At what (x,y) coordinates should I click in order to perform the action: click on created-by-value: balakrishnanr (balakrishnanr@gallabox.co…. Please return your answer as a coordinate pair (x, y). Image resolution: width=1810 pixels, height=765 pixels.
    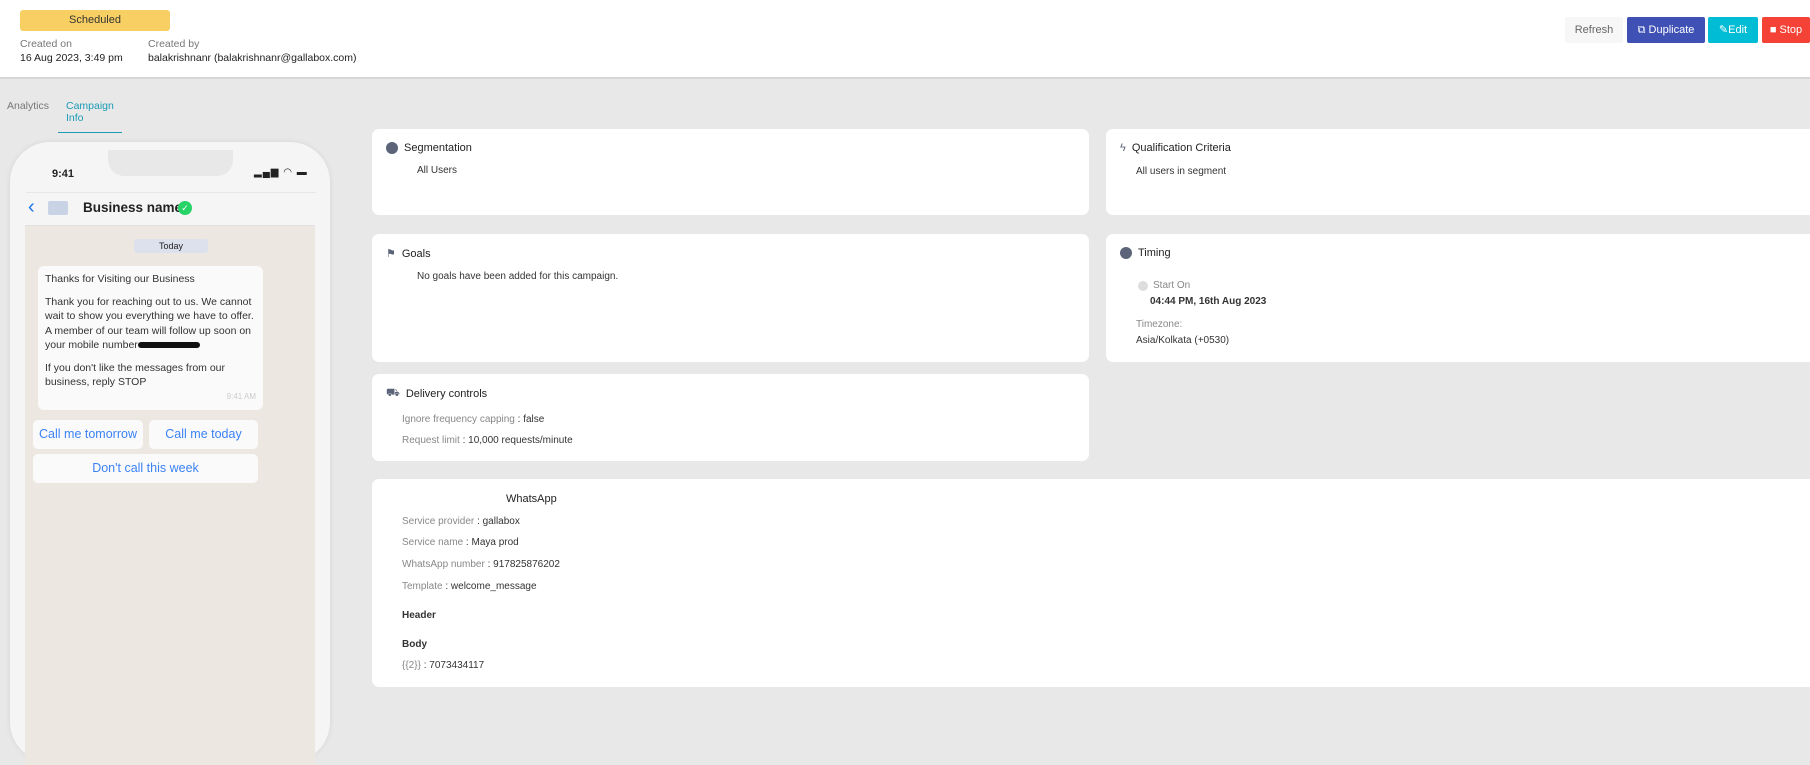
    Looking at the image, I should click on (252, 58).